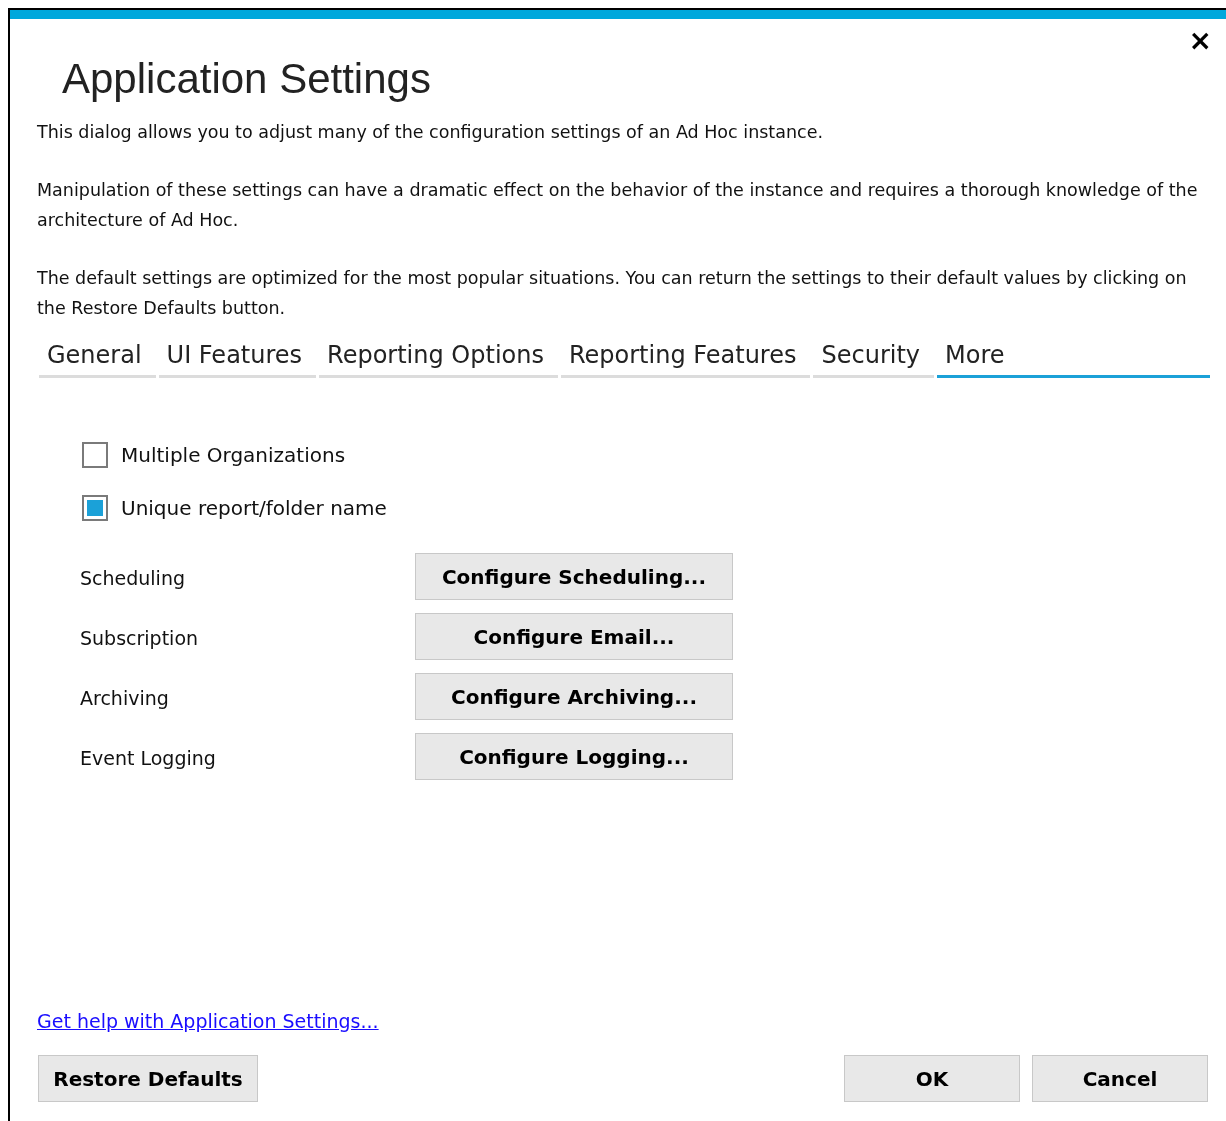 The image size is (1226, 1121). What do you see at coordinates (148, 759) in the screenshot?
I see `setting-label: Event Logging` at bounding box center [148, 759].